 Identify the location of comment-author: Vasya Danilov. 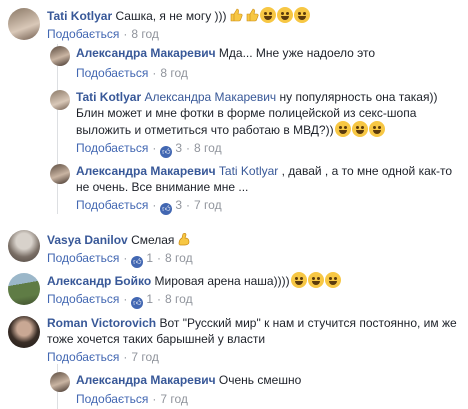
(87, 240).